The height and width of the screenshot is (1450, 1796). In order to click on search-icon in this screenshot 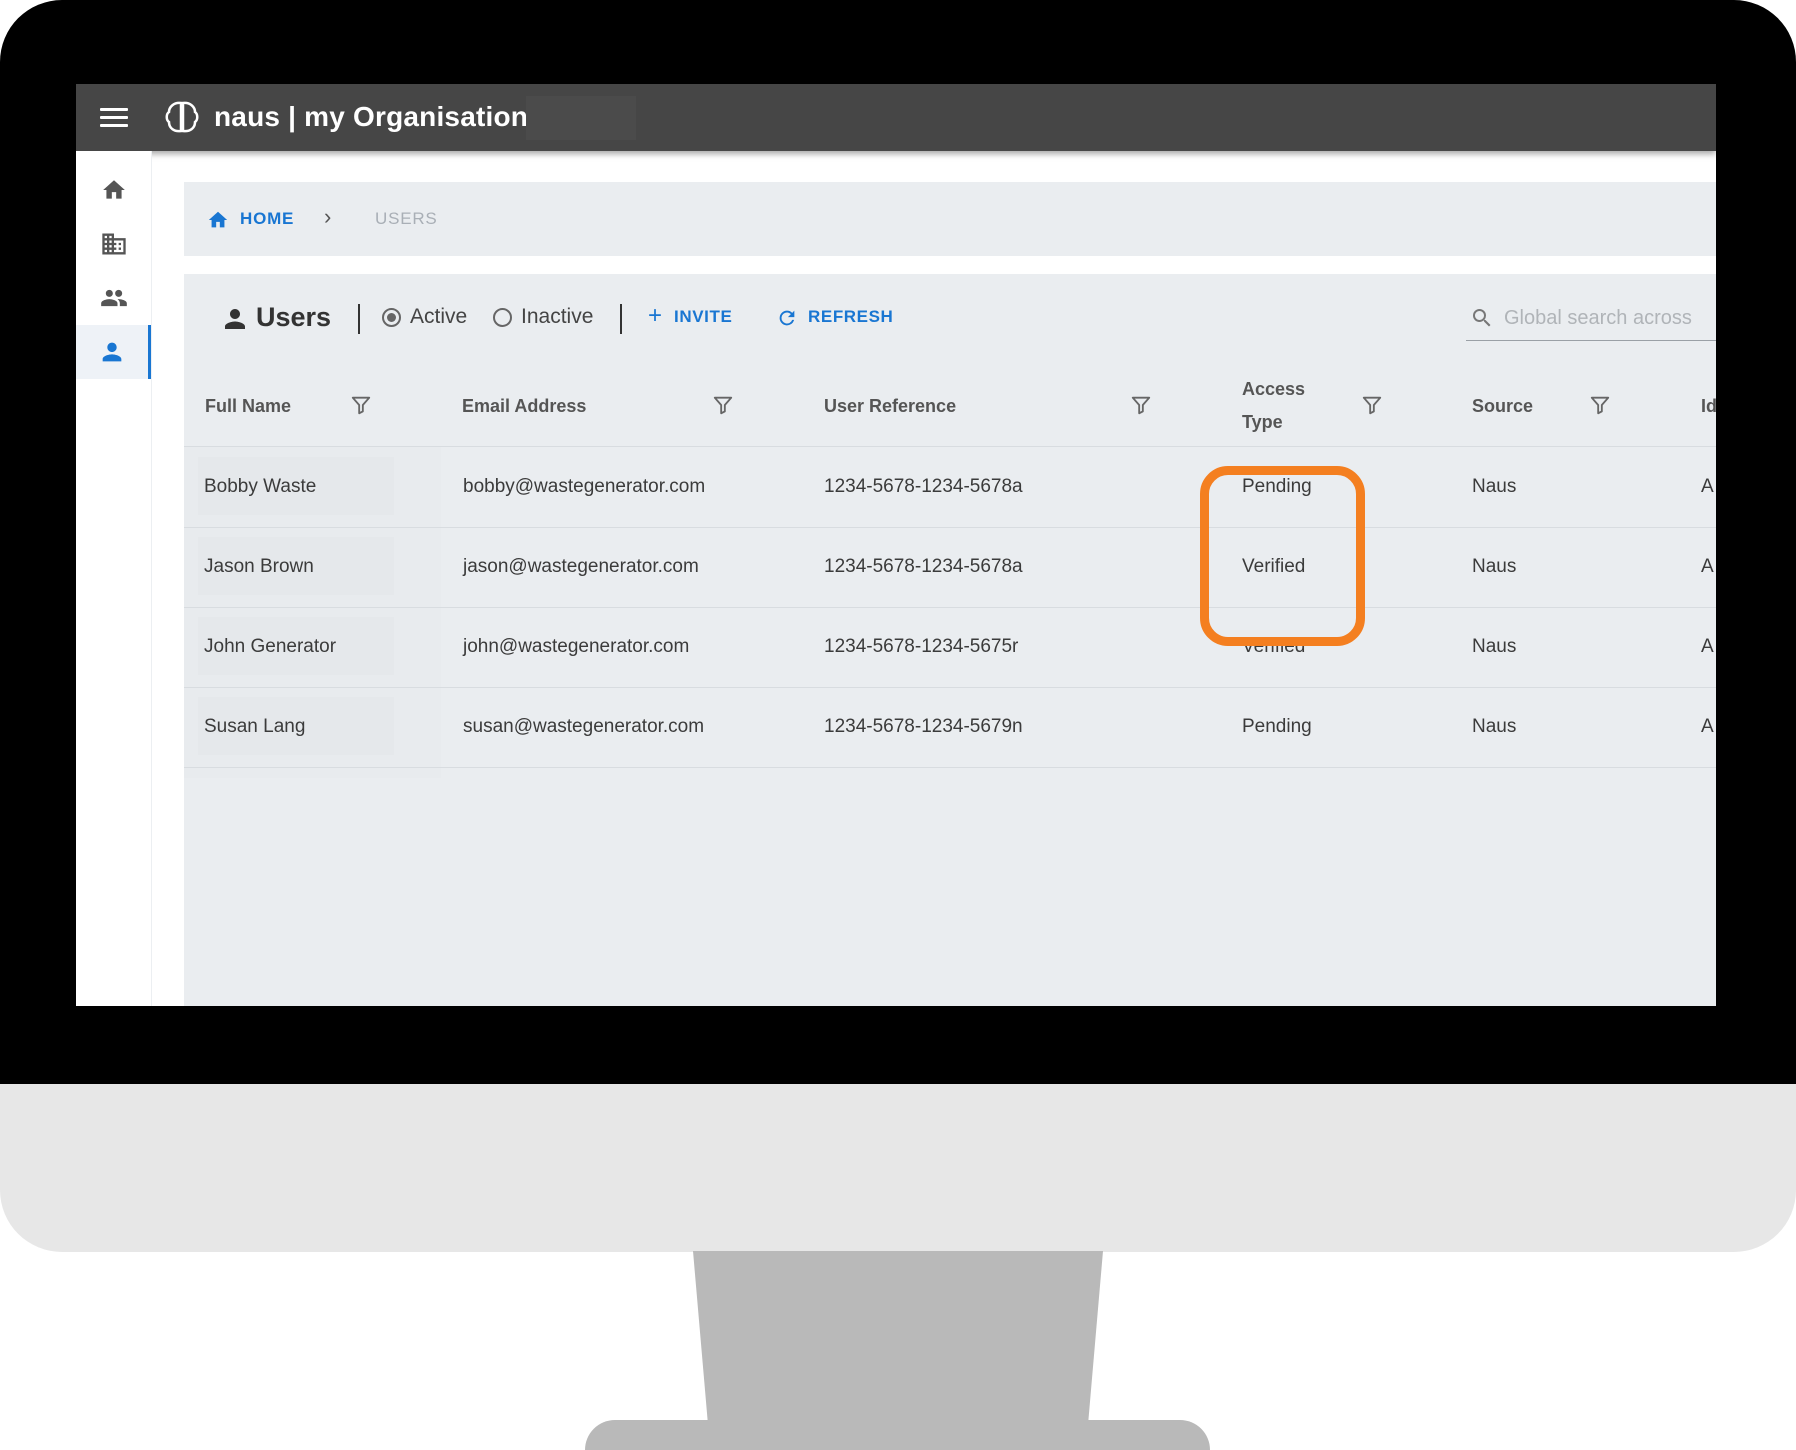, I will do `click(1482, 318)`.